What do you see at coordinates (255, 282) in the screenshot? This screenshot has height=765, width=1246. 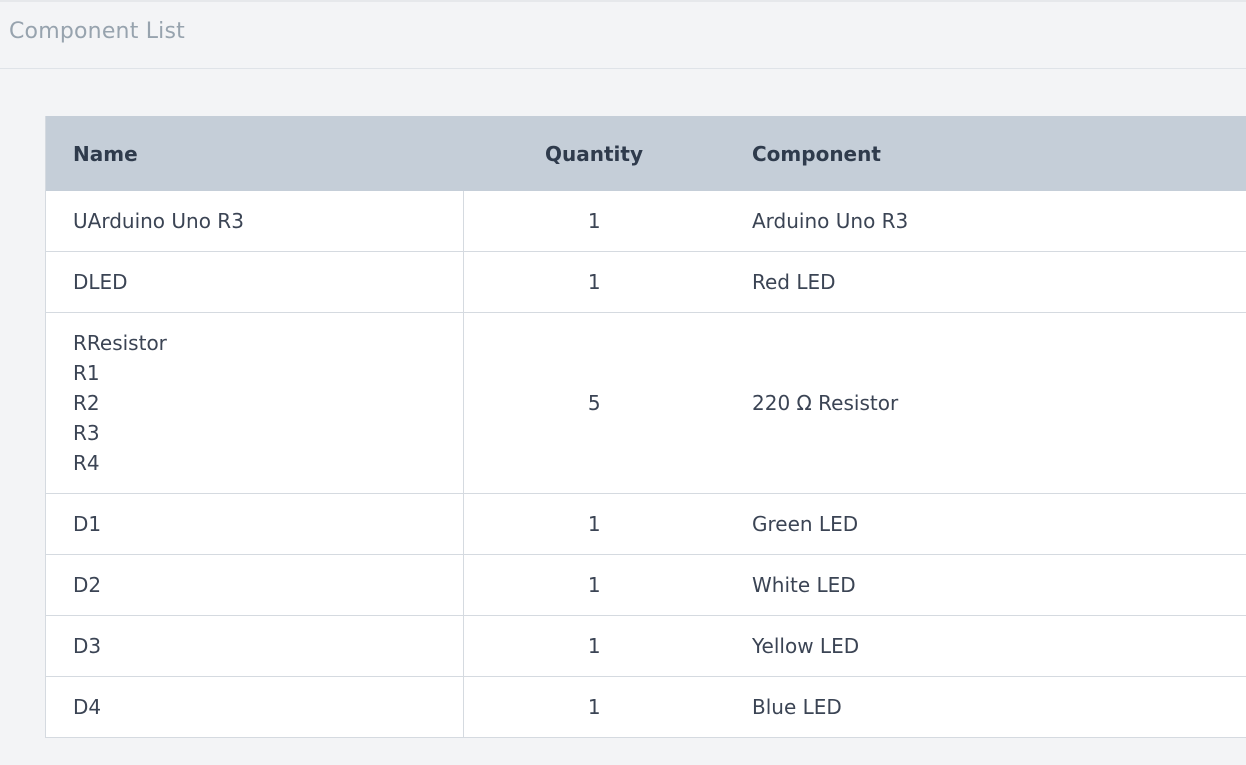 I see `cell-name: DLED` at bounding box center [255, 282].